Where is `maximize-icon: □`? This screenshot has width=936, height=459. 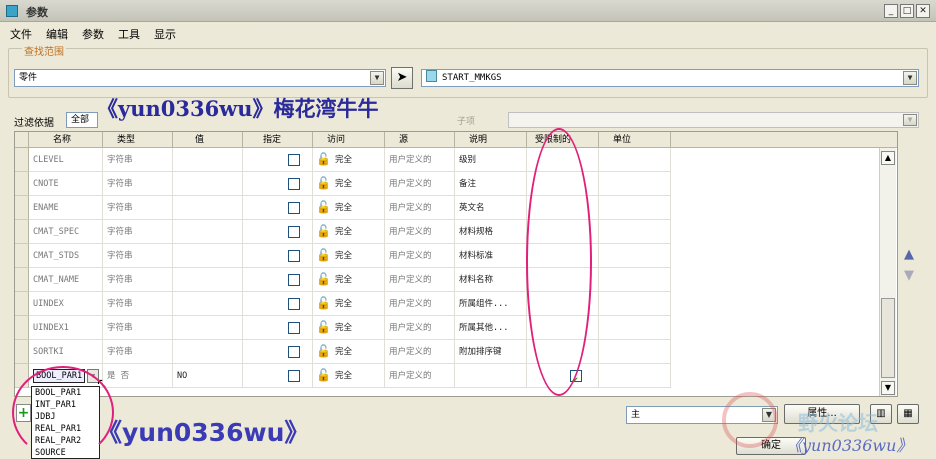 maximize-icon: □ is located at coordinates (907, 11).